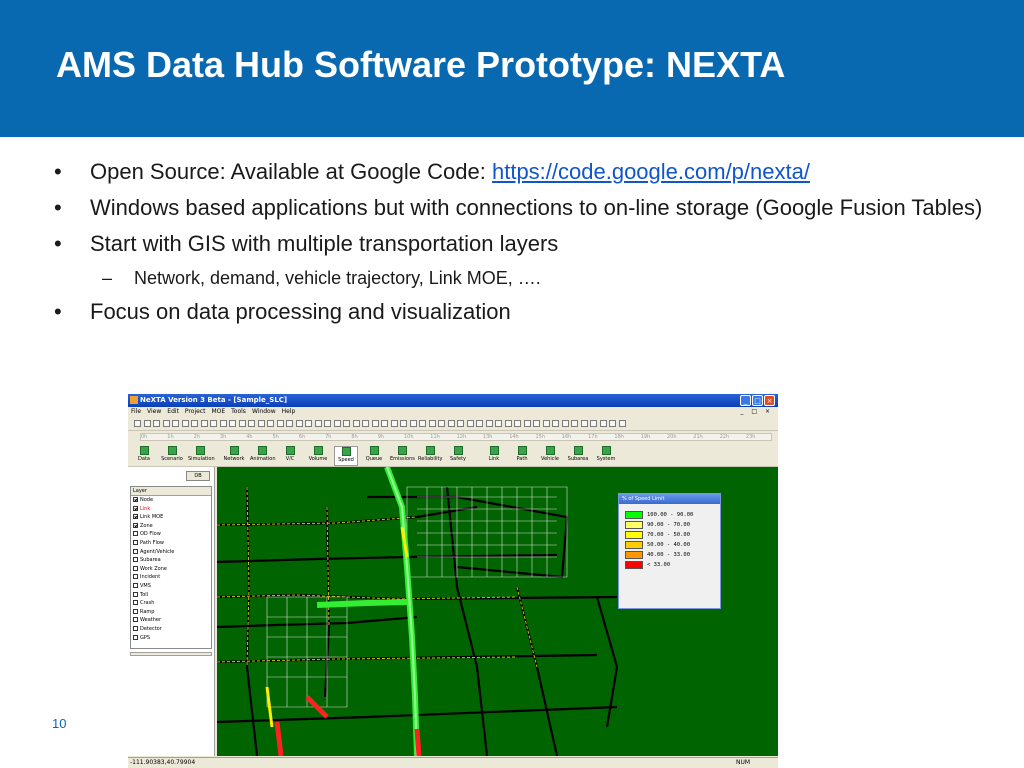 The image size is (1024, 768). Describe the element at coordinates (522, 456) in the screenshot. I see `mode-path-button: Path` at that location.